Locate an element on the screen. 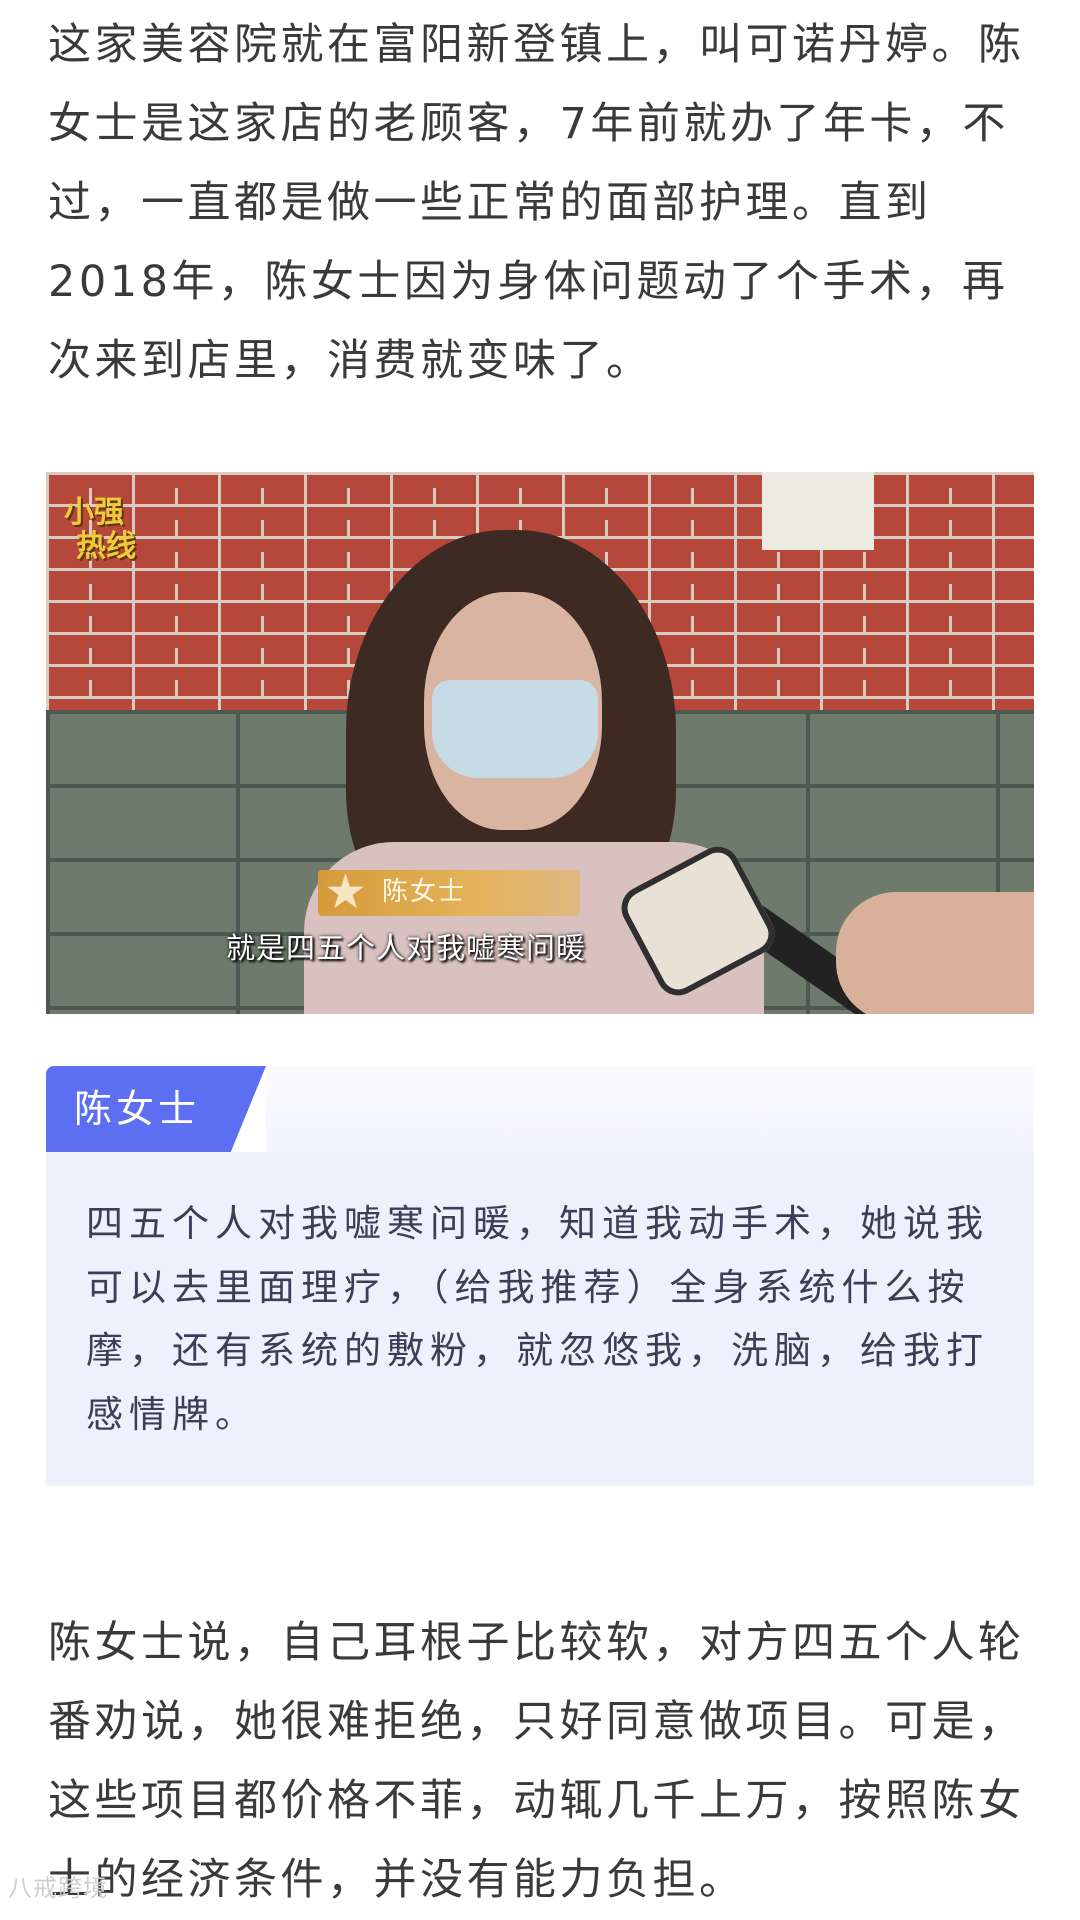 The image size is (1080, 1920). quote-header-background is located at coordinates (650, 1109).